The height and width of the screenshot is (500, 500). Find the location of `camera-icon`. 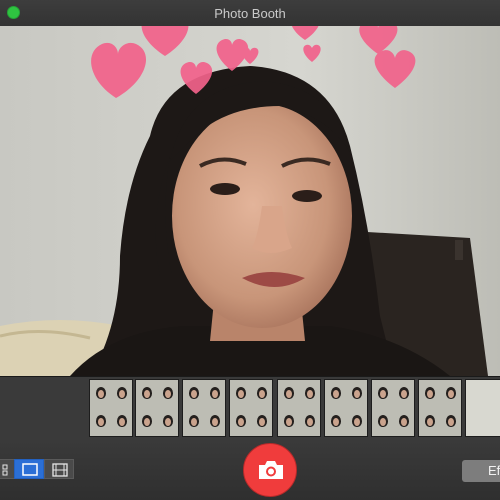

camera-icon is located at coordinates (271, 470).